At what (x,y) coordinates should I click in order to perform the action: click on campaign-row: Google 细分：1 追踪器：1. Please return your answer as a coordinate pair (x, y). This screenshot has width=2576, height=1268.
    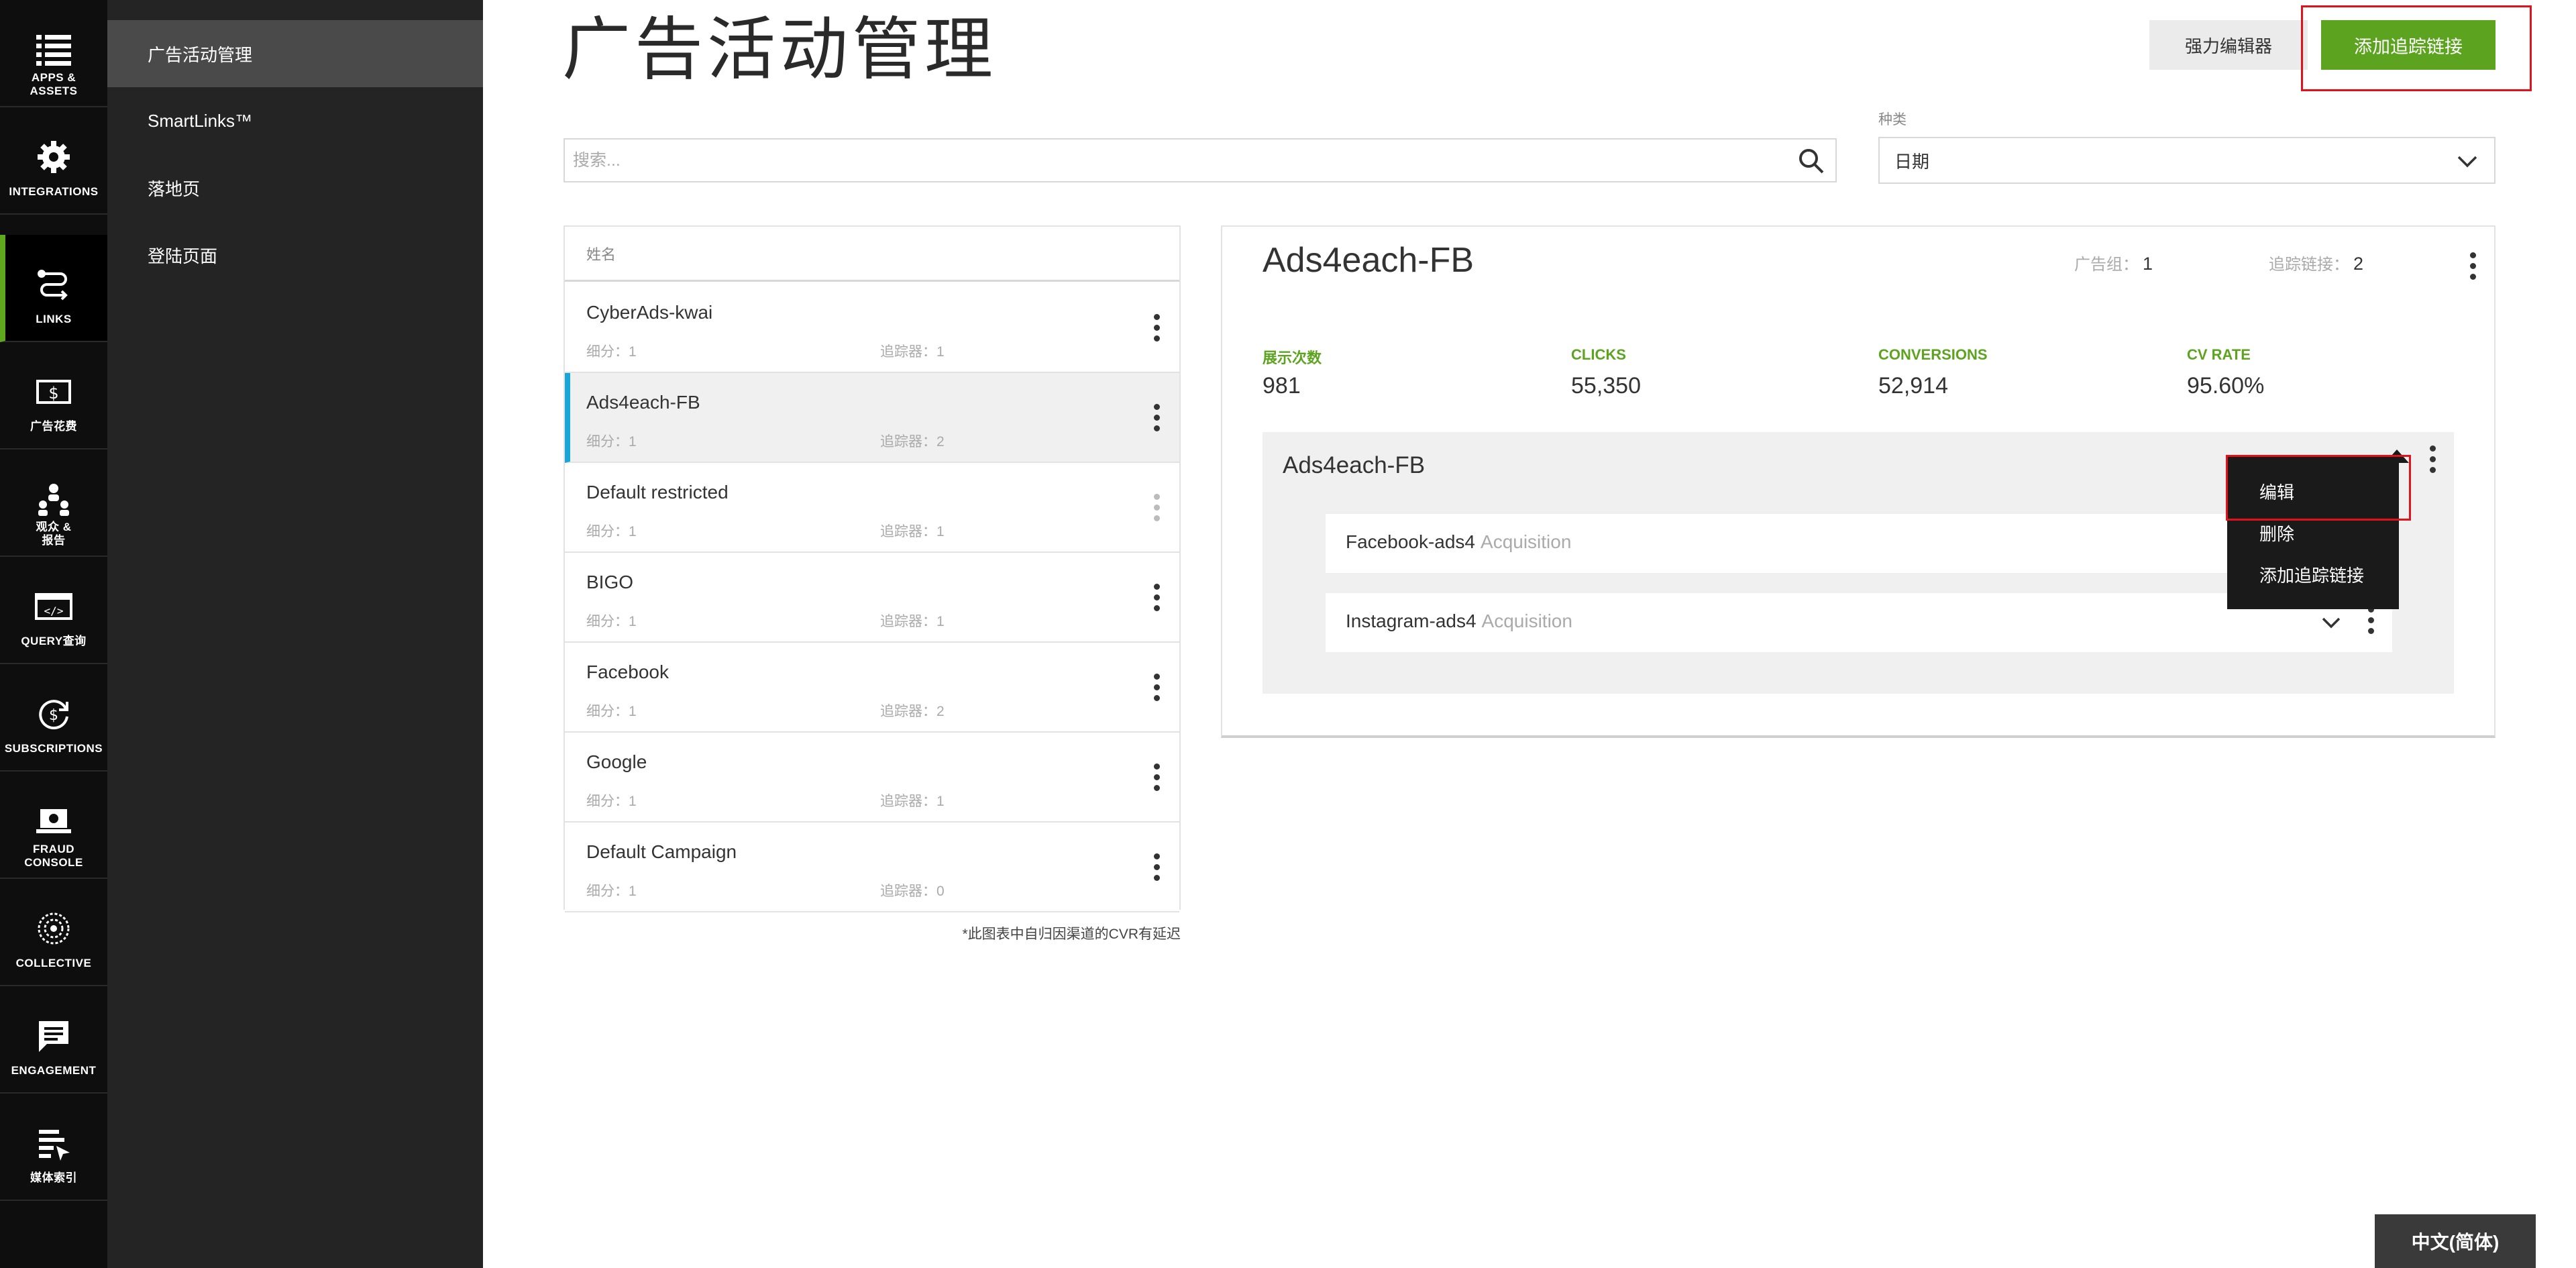
    Looking at the image, I should click on (872, 778).